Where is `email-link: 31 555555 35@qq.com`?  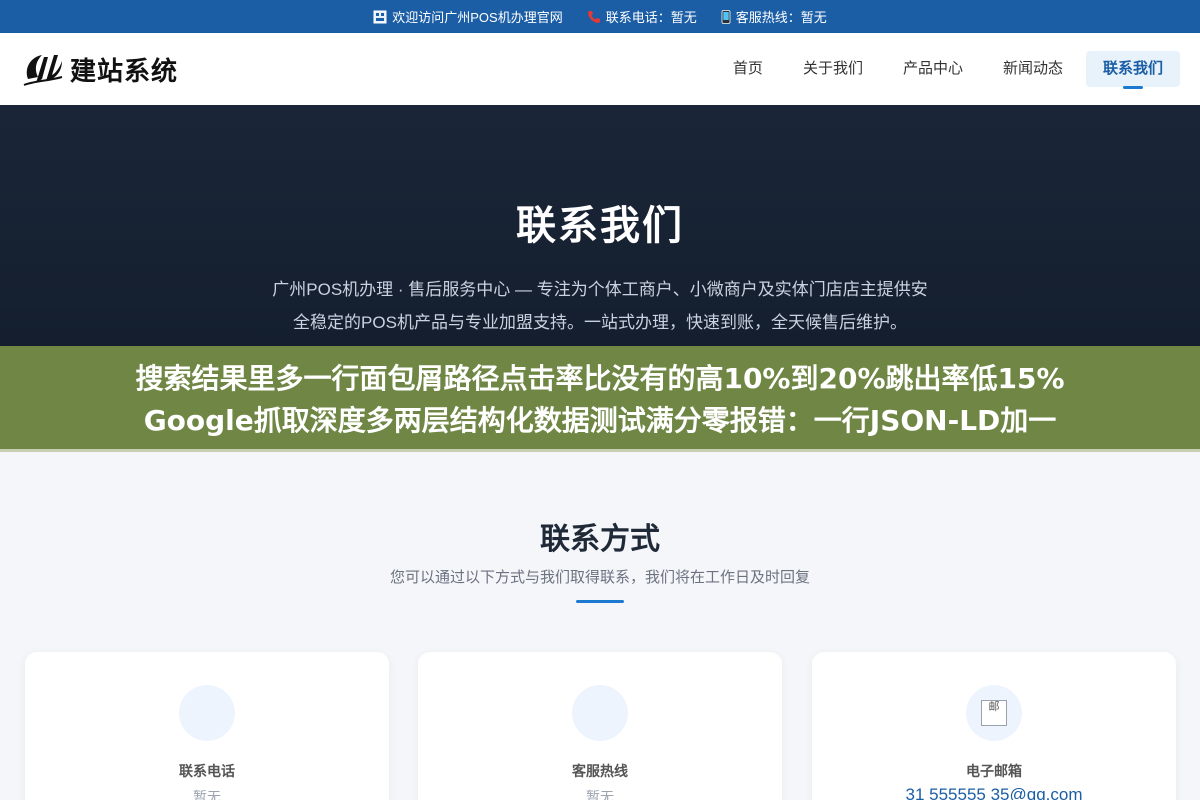 email-link: 31 555555 35@qq.com is located at coordinates (994, 792).